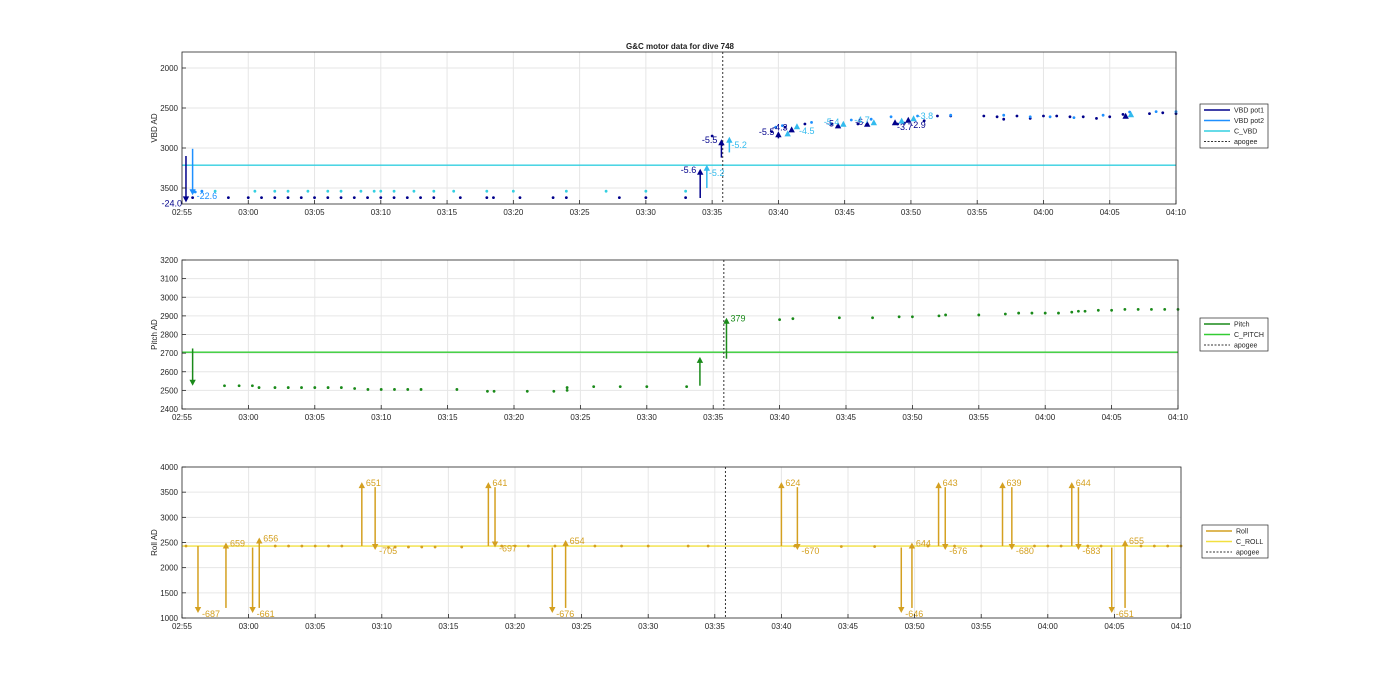  I want to click on arrow-label: -5.5, so click(710, 140).